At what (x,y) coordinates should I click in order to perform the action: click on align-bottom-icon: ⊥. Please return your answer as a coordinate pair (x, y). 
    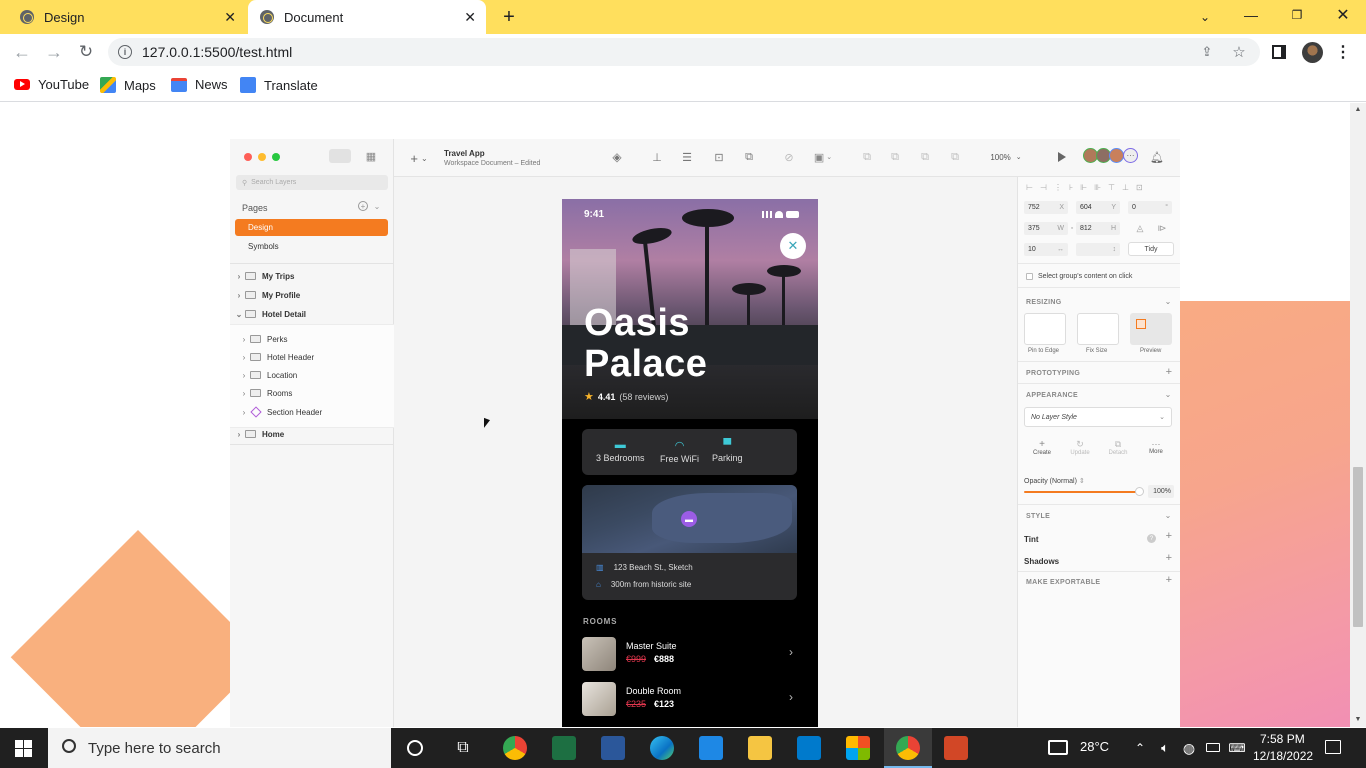
    Looking at the image, I should click on (657, 157).